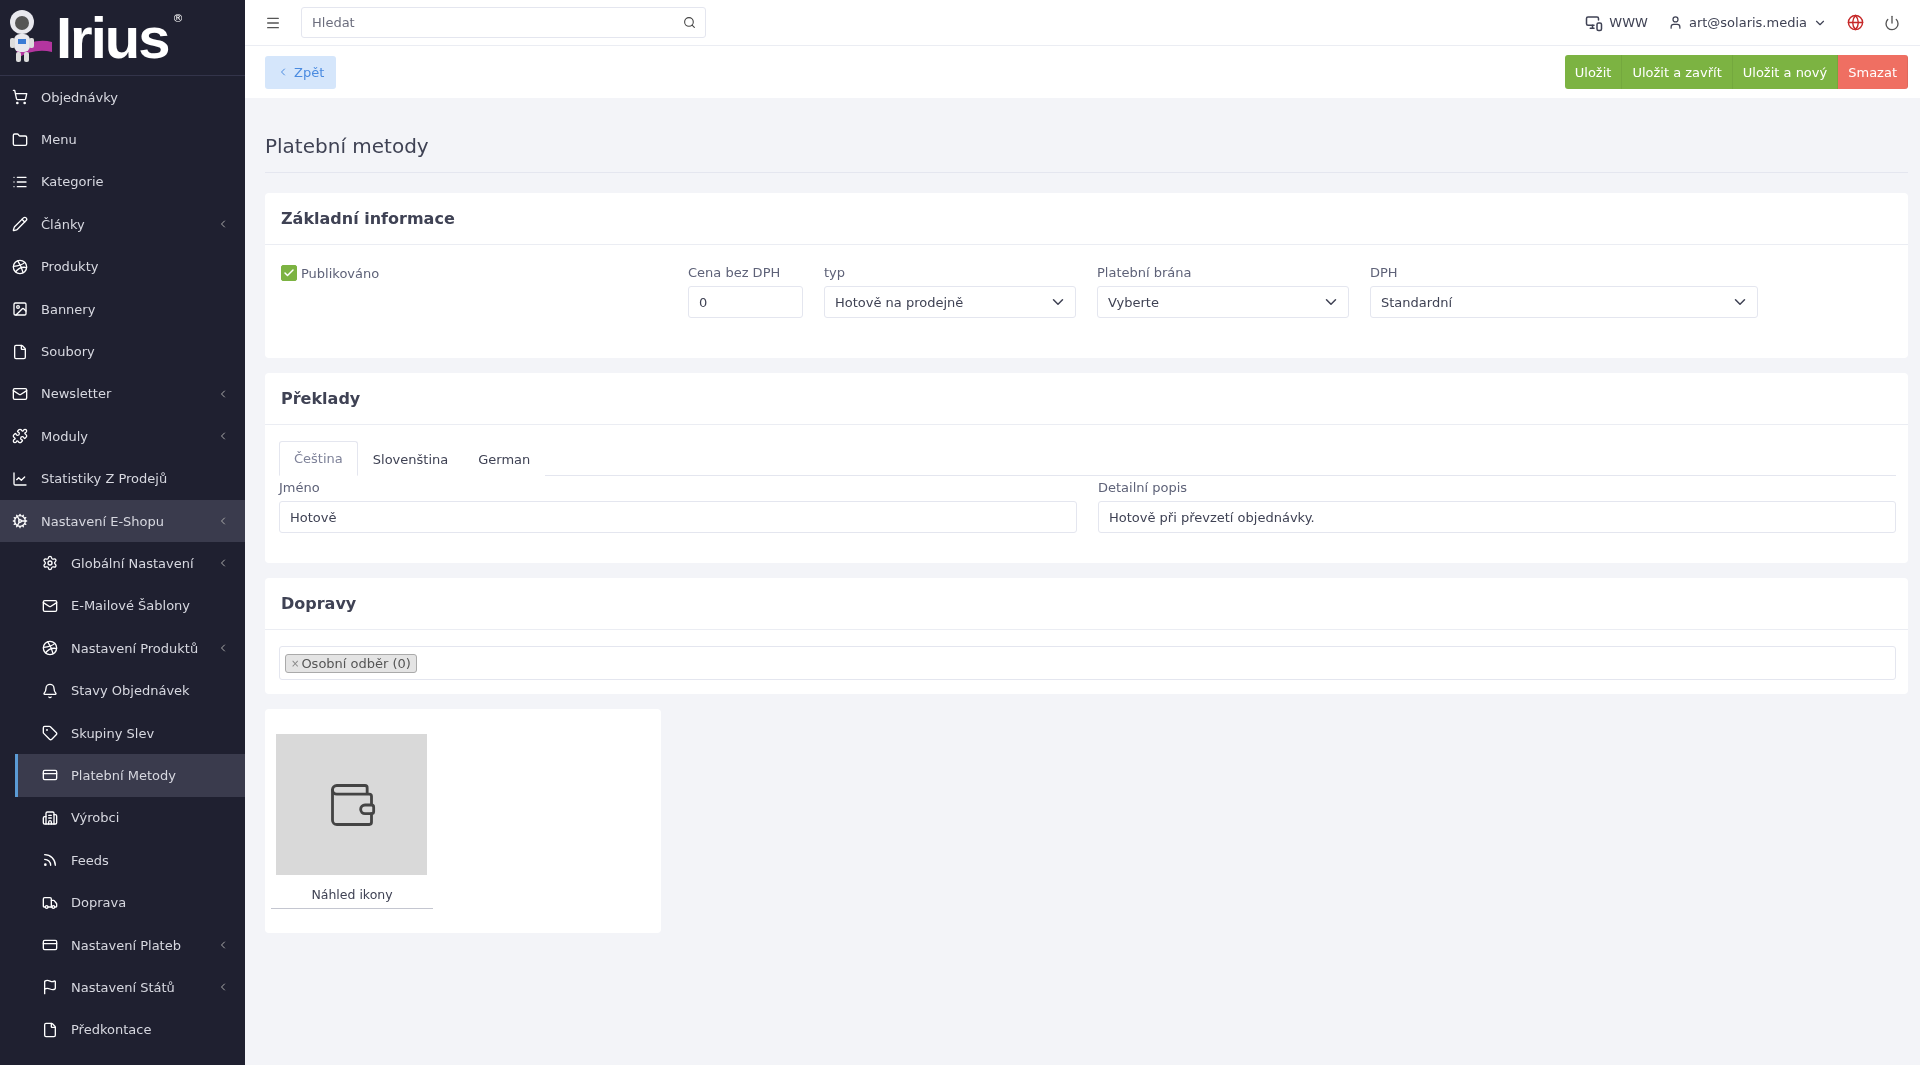 The image size is (1920, 1065). What do you see at coordinates (50, 987) in the screenshot?
I see `flag-icon` at bounding box center [50, 987].